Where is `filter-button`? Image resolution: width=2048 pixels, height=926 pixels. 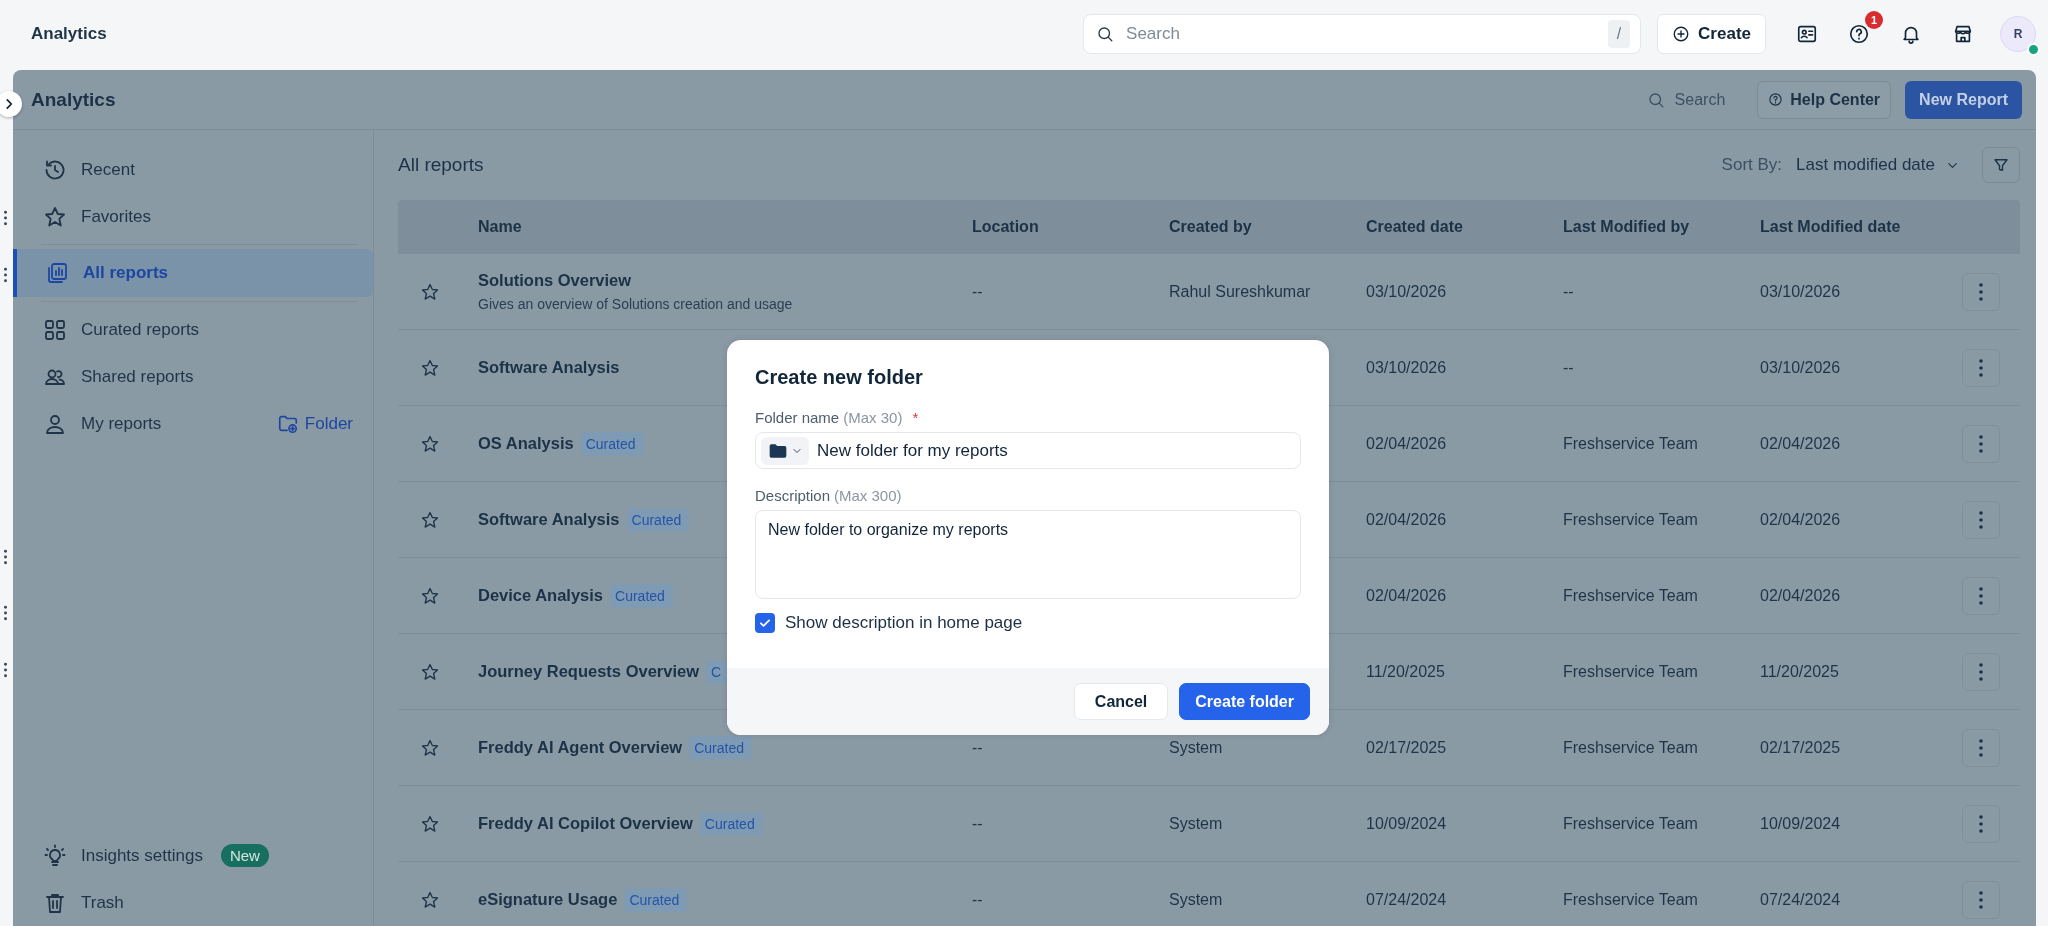
filter-button is located at coordinates (2001, 165).